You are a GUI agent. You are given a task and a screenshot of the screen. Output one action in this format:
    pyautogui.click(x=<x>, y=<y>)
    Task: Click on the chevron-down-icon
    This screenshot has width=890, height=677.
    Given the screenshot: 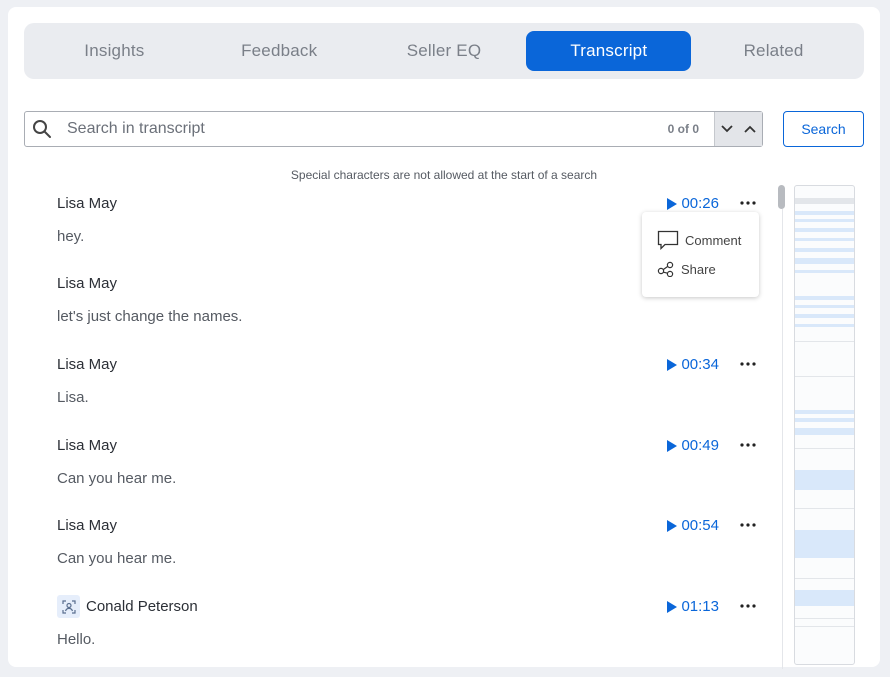 What is the action you would take?
    pyautogui.click(x=727, y=129)
    